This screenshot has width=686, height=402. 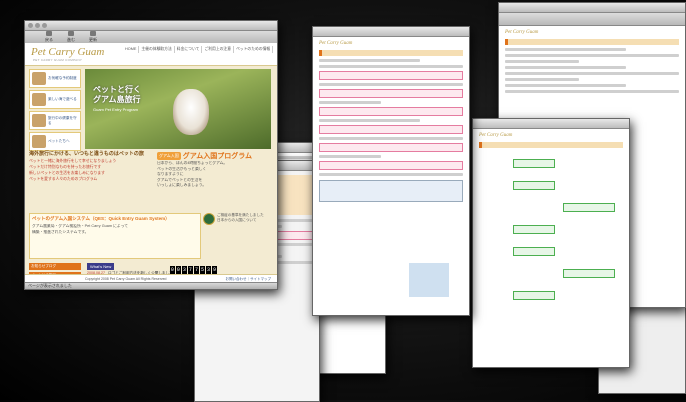 What do you see at coordinates (55, 141) in the screenshot?
I see `left-nav-item: ペットたちへ` at bounding box center [55, 141].